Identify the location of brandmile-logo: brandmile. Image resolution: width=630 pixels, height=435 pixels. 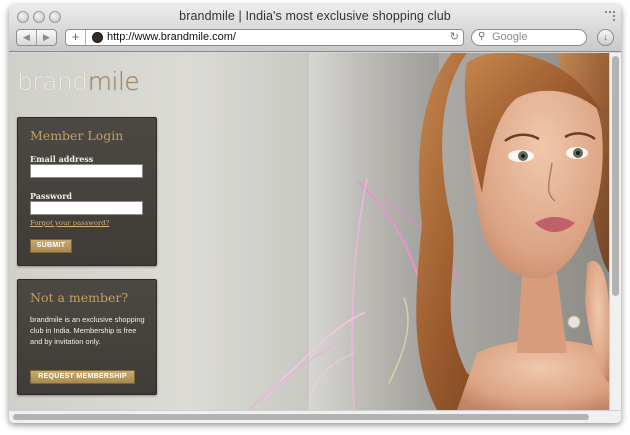
(78, 81).